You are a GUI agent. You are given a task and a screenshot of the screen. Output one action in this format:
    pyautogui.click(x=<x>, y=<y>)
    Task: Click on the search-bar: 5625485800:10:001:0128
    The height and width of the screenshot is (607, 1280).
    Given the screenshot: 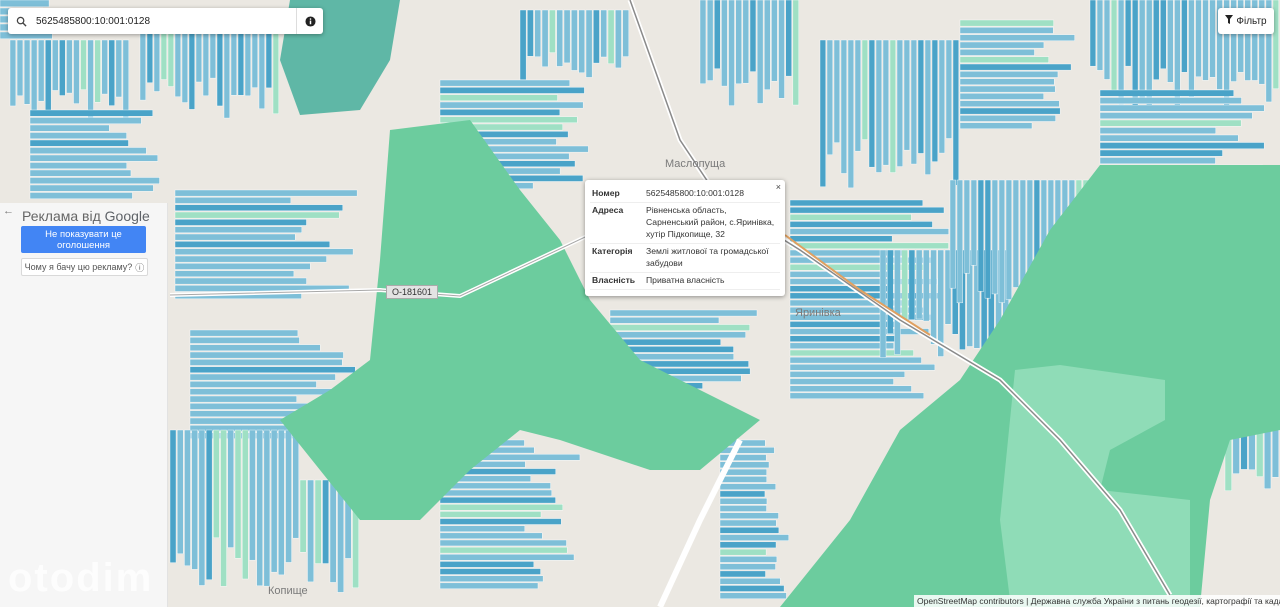 What is the action you would take?
    pyautogui.click(x=165, y=21)
    